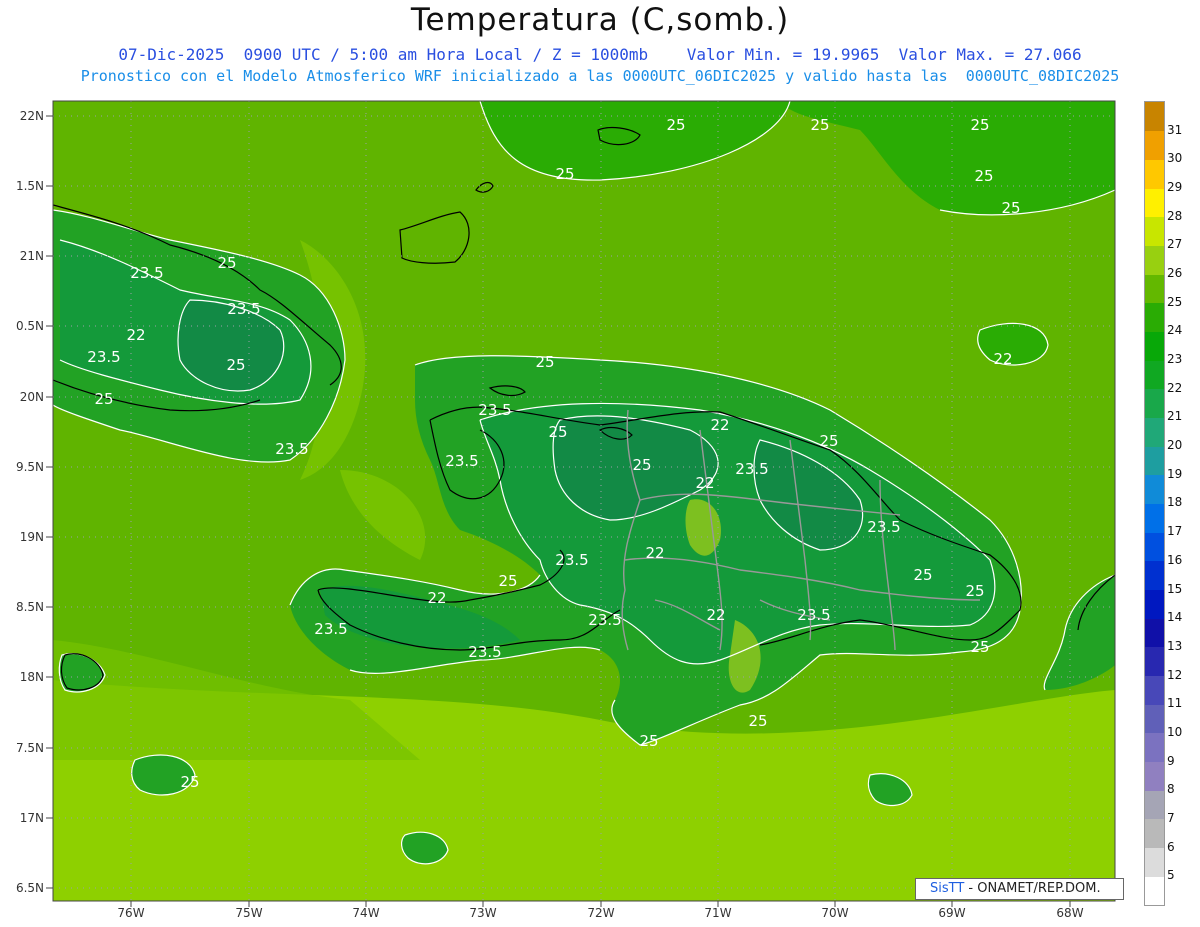 Image resolution: width=1200 pixels, height=927 pixels. Describe the element at coordinates (1069, 913) in the screenshot. I see `lon-tick-label: 68W` at that location.